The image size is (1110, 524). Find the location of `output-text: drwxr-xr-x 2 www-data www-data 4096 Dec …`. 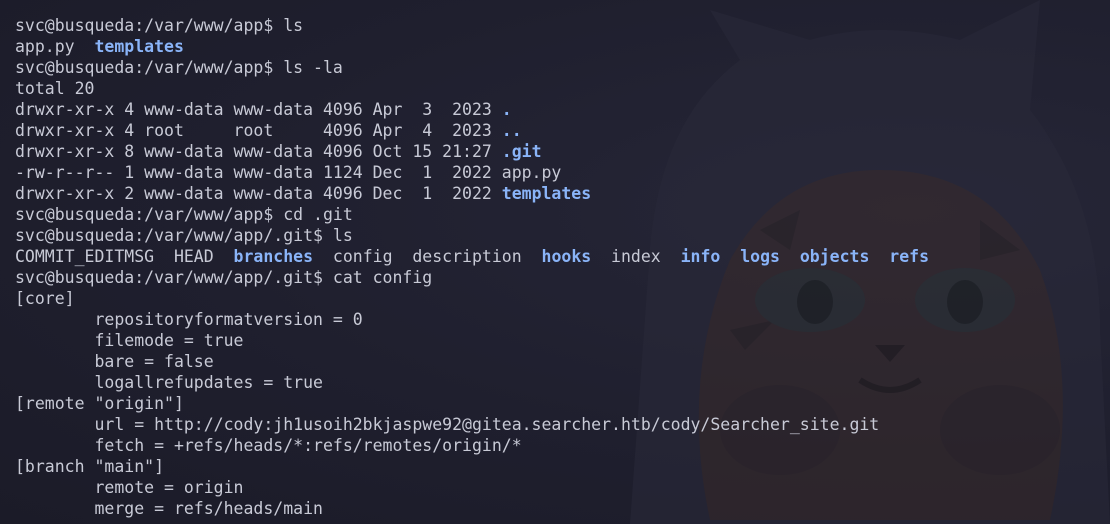

output-text: drwxr-xr-x 2 www-data www-data 4096 Dec … is located at coordinates (258, 193).